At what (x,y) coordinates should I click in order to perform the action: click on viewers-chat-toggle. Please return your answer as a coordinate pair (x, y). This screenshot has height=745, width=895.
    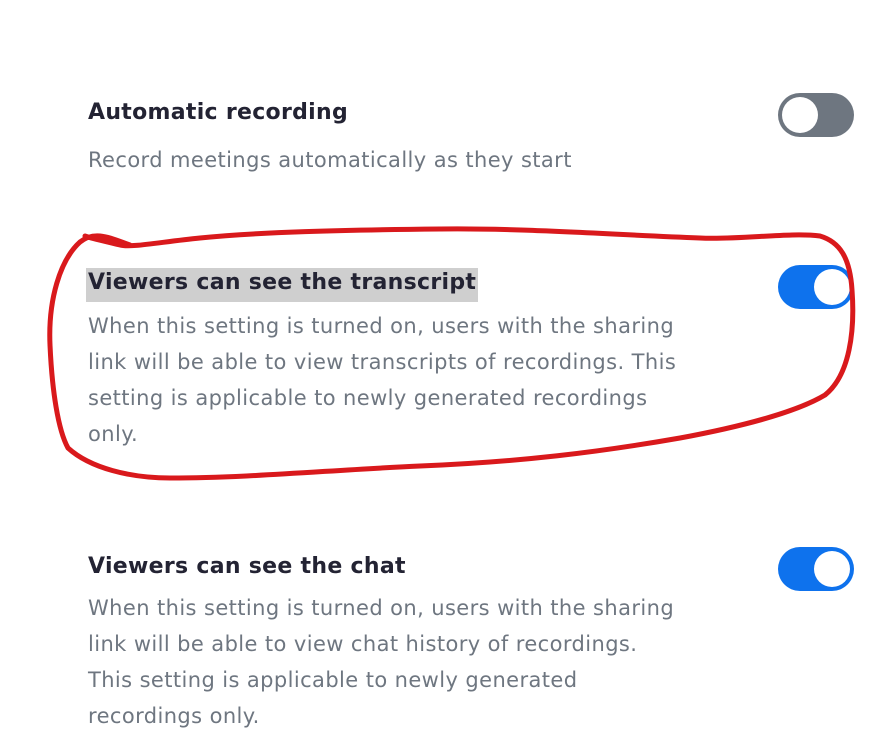
    Looking at the image, I should click on (816, 569).